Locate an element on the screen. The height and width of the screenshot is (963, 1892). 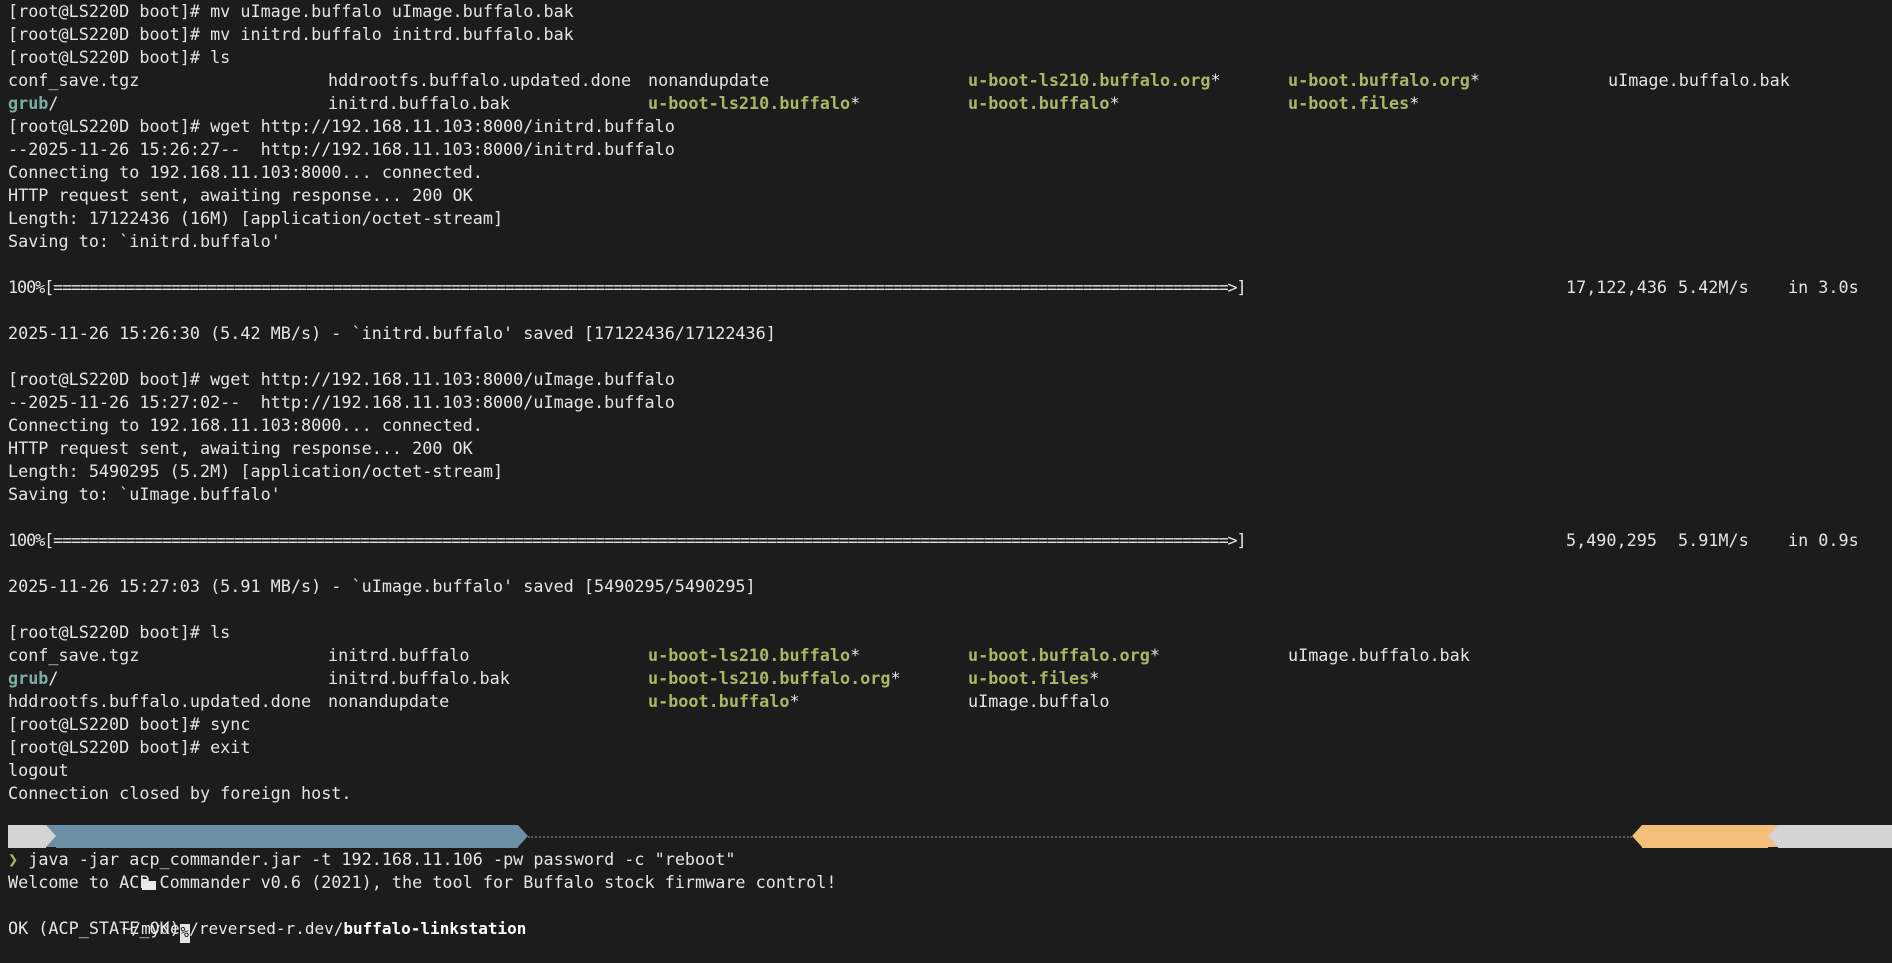
download-rate: 5.91M/s is located at coordinates (1713, 540).